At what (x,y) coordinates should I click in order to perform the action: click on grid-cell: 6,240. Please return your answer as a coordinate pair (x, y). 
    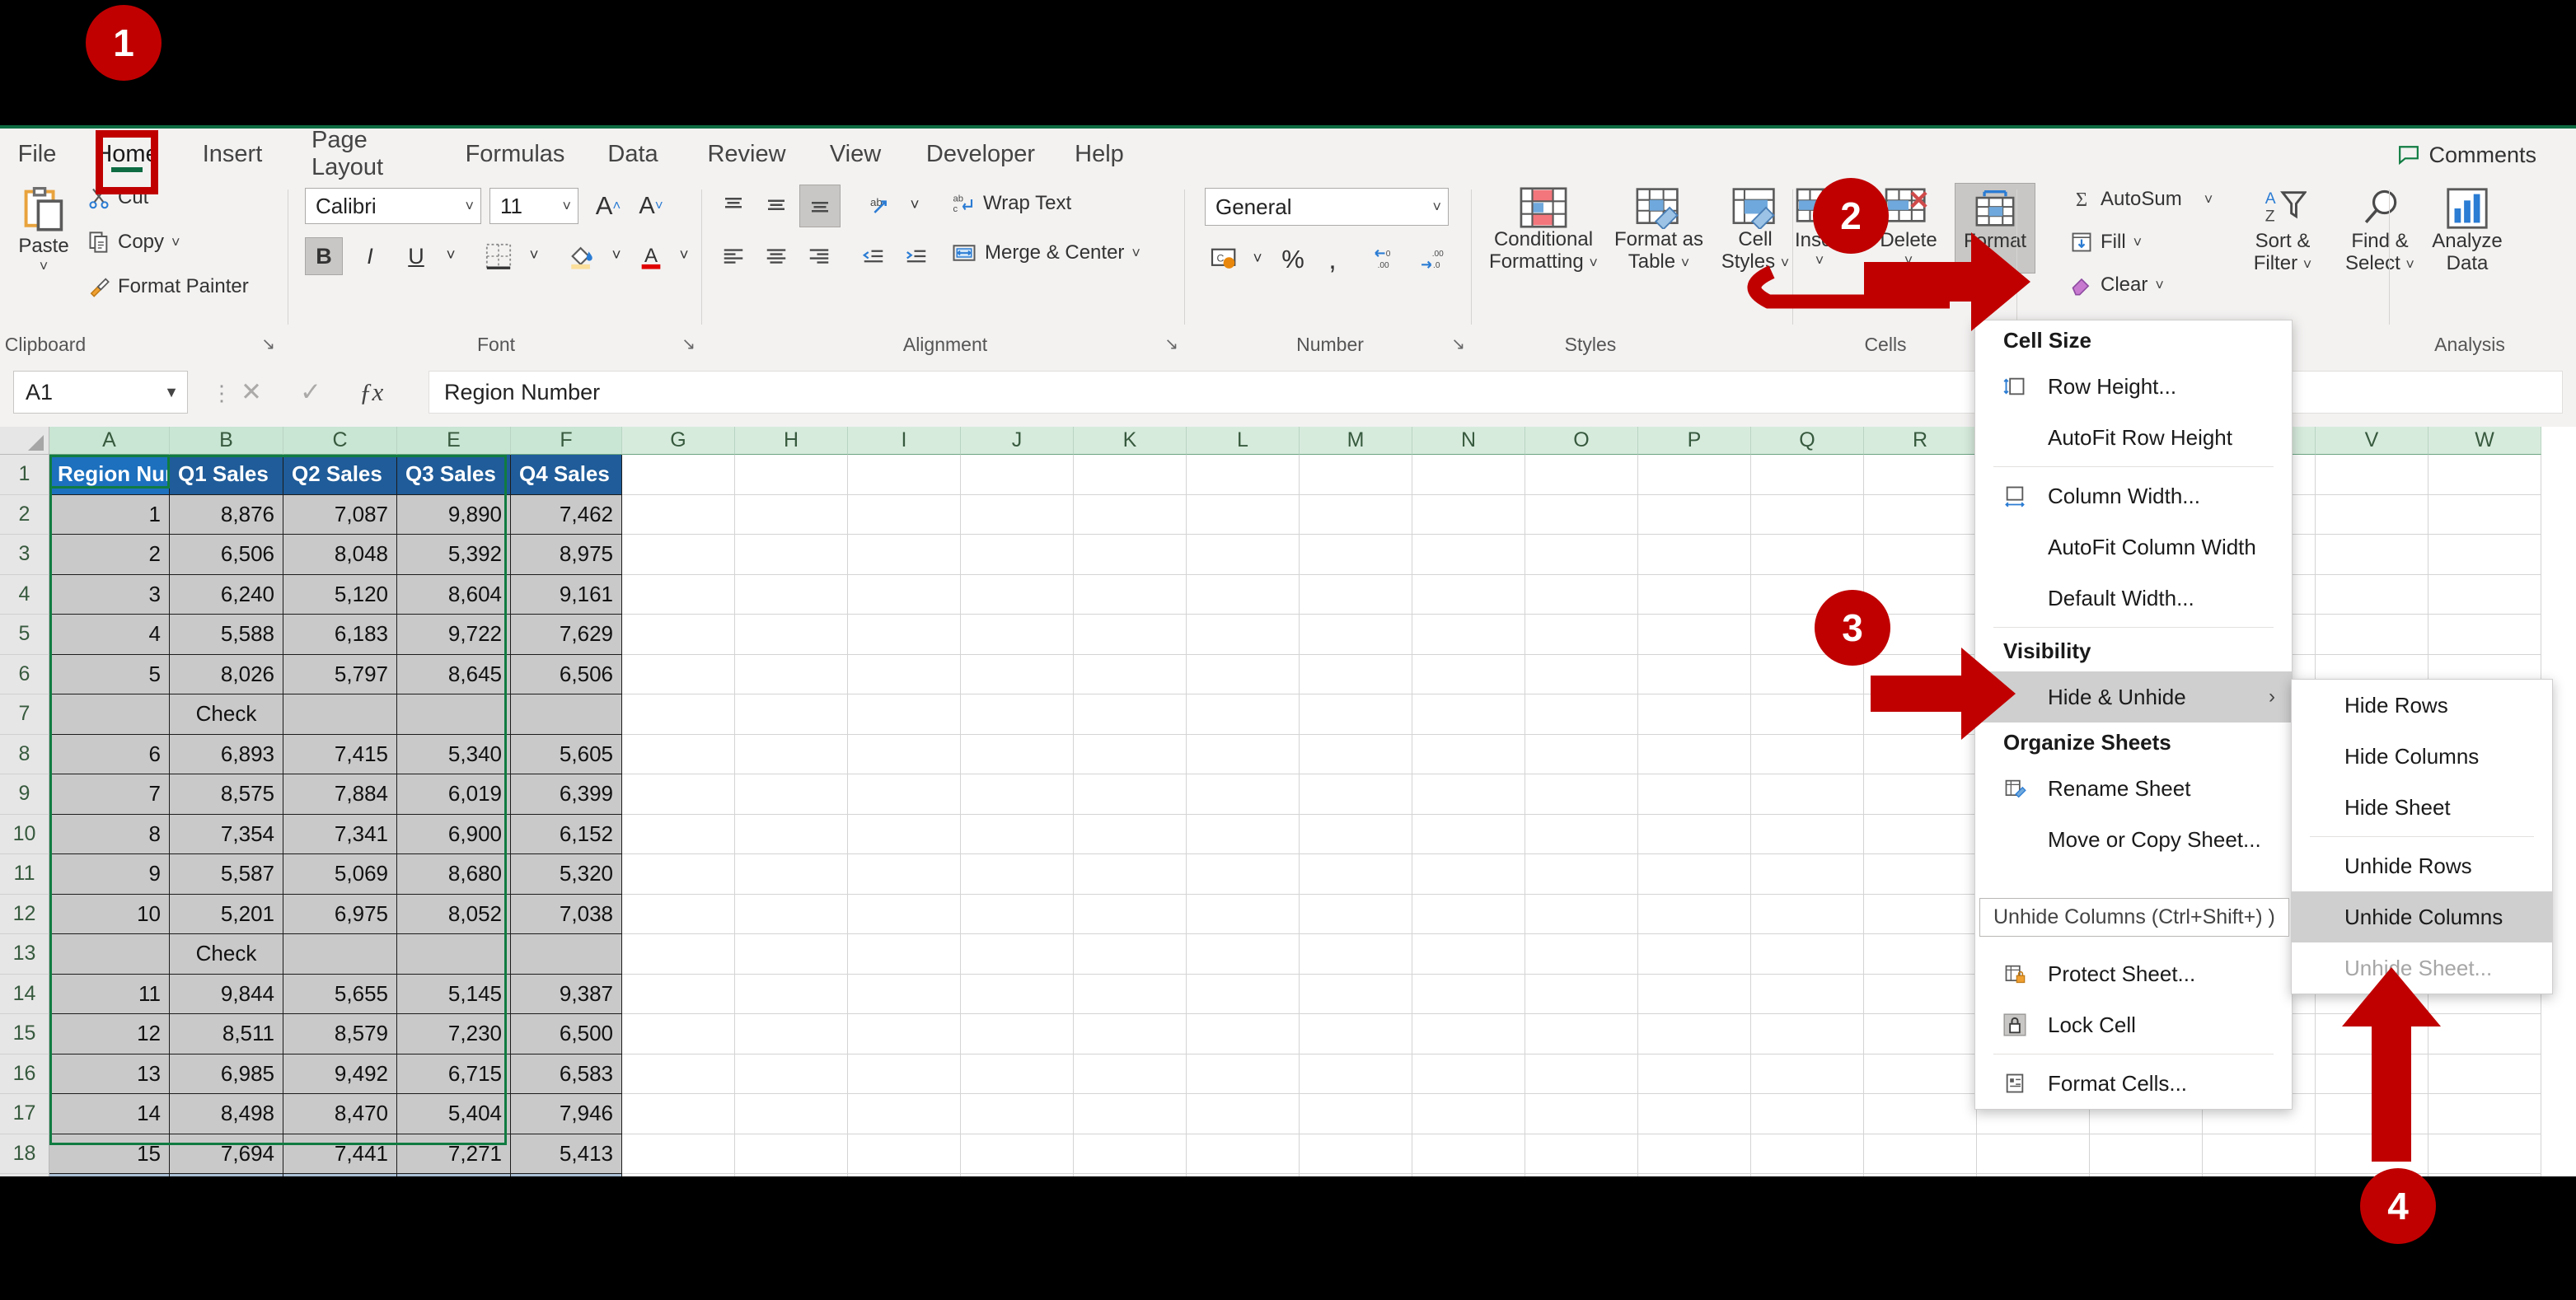
    Looking at the image, I should click on (226, 594).